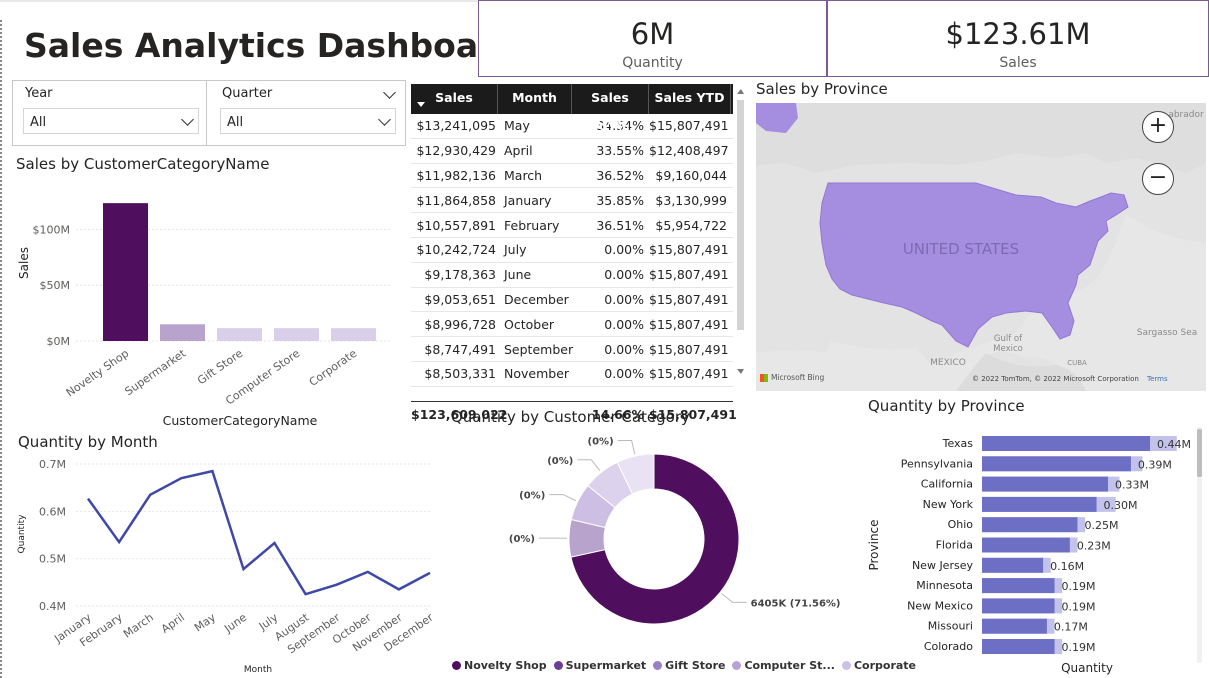 The image size is (1209, 678). Describe the element at coordinates (1018, 38) in the screenshot. I see `kpi-card-sales: $123.61M Sales` at that location.